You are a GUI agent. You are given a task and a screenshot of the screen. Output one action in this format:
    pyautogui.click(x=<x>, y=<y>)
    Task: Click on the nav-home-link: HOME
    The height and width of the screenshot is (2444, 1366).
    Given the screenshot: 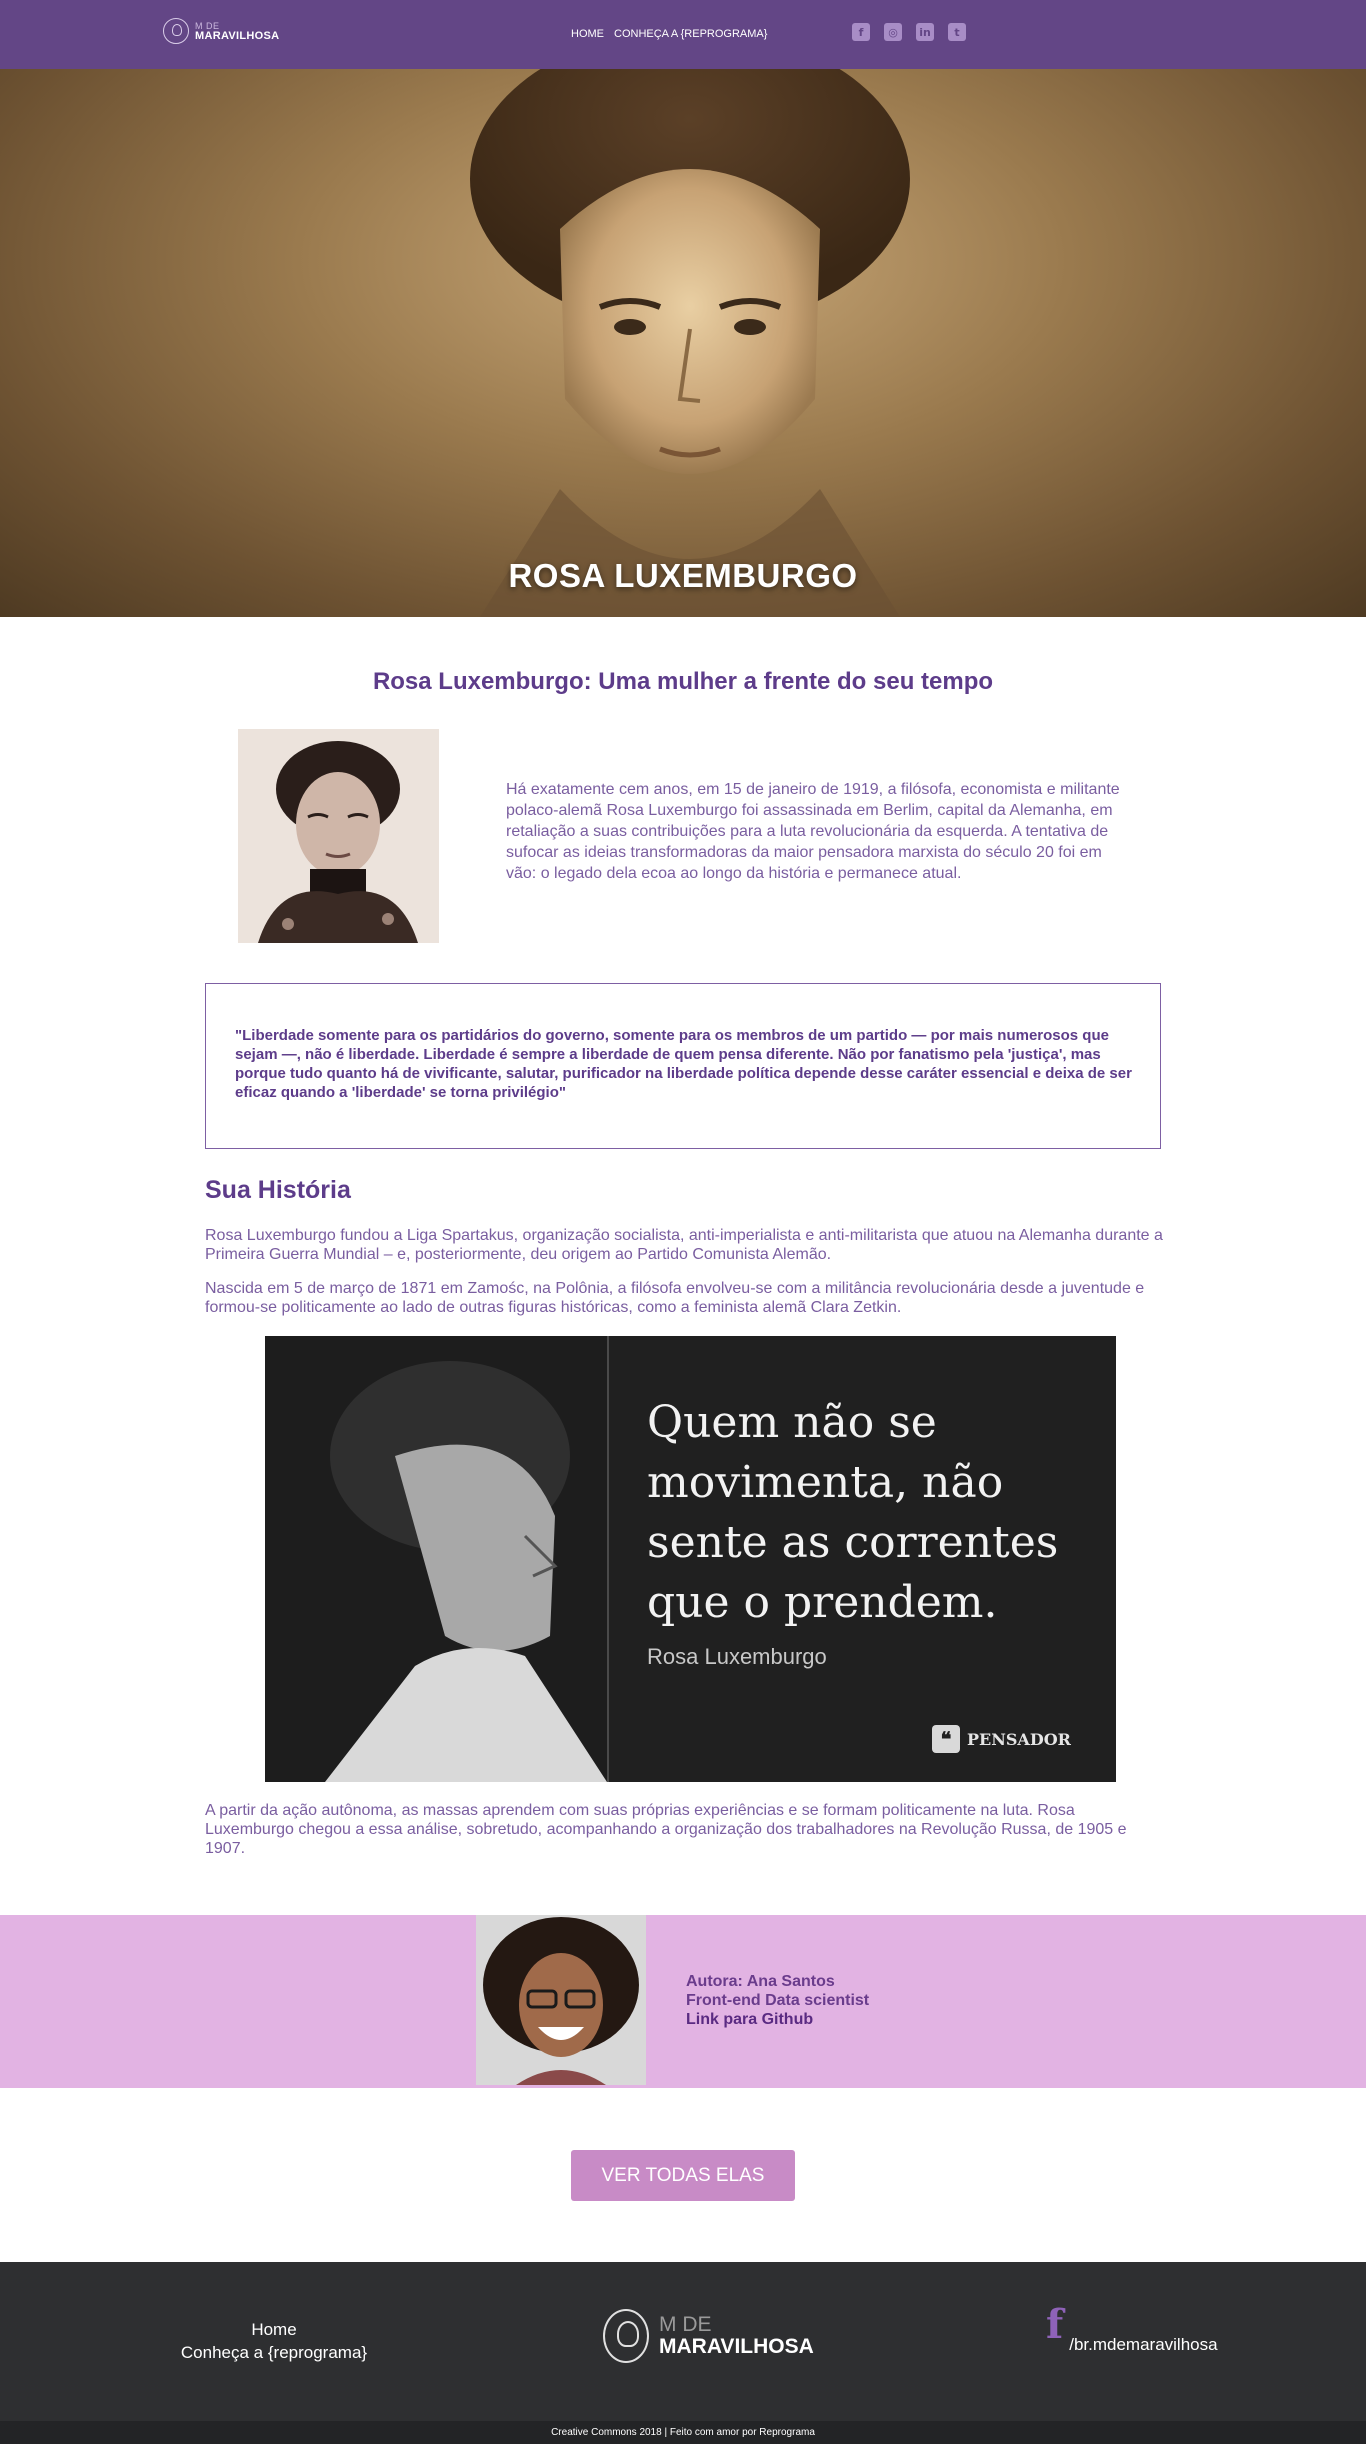 What is the action you would take?
    pyautogui.click(x=587, y=34)
    